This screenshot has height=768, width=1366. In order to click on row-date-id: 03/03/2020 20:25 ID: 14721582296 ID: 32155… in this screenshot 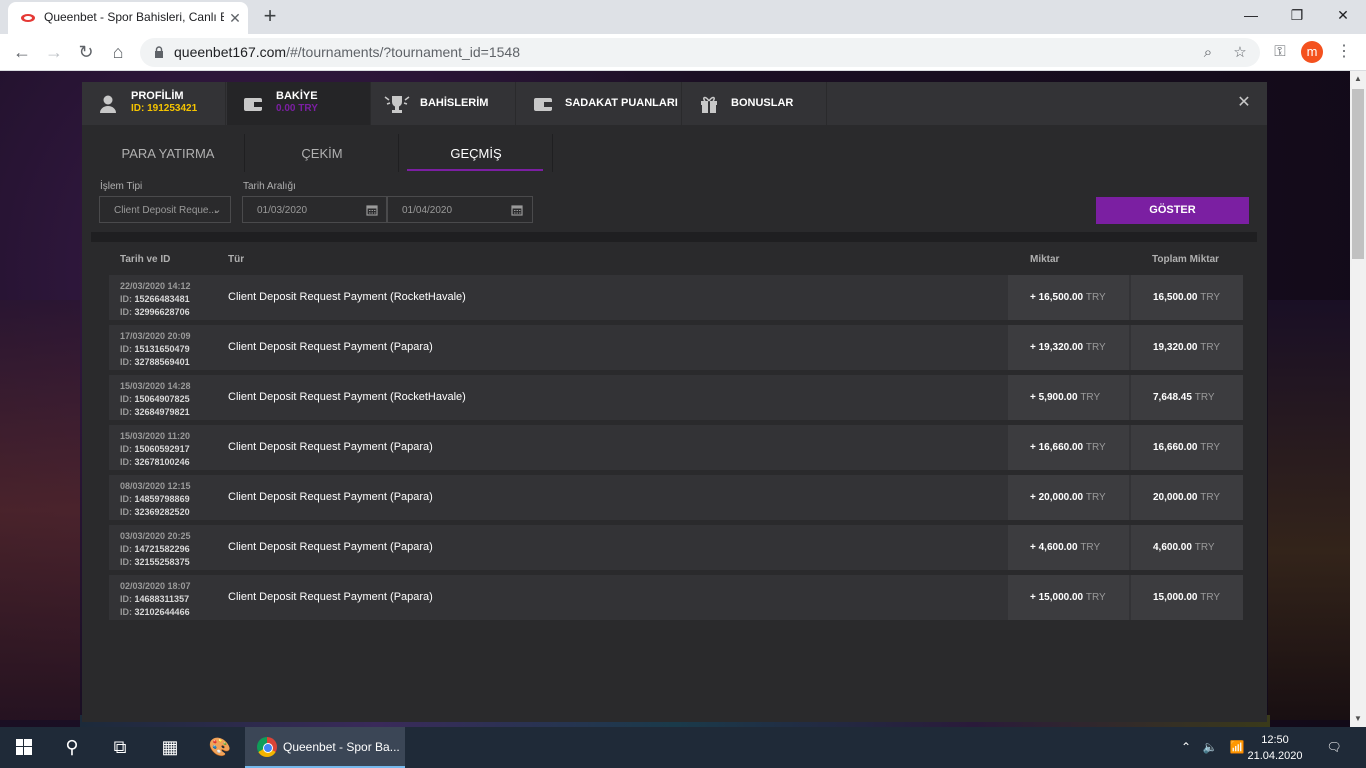, I will do `click(155, 549)`.